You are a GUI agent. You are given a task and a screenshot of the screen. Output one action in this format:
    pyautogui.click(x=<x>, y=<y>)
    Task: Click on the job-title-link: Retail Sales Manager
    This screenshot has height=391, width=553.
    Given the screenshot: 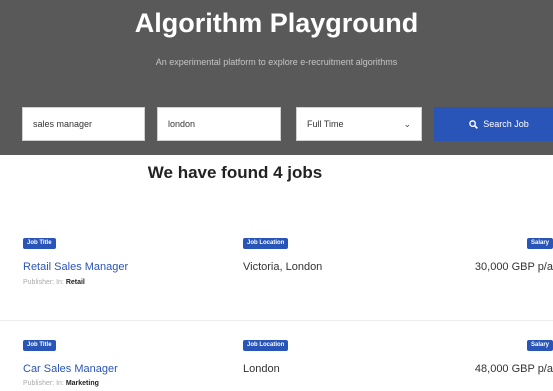 What is the action you would take?
    pyautogui.click(x=75, y=267)
    